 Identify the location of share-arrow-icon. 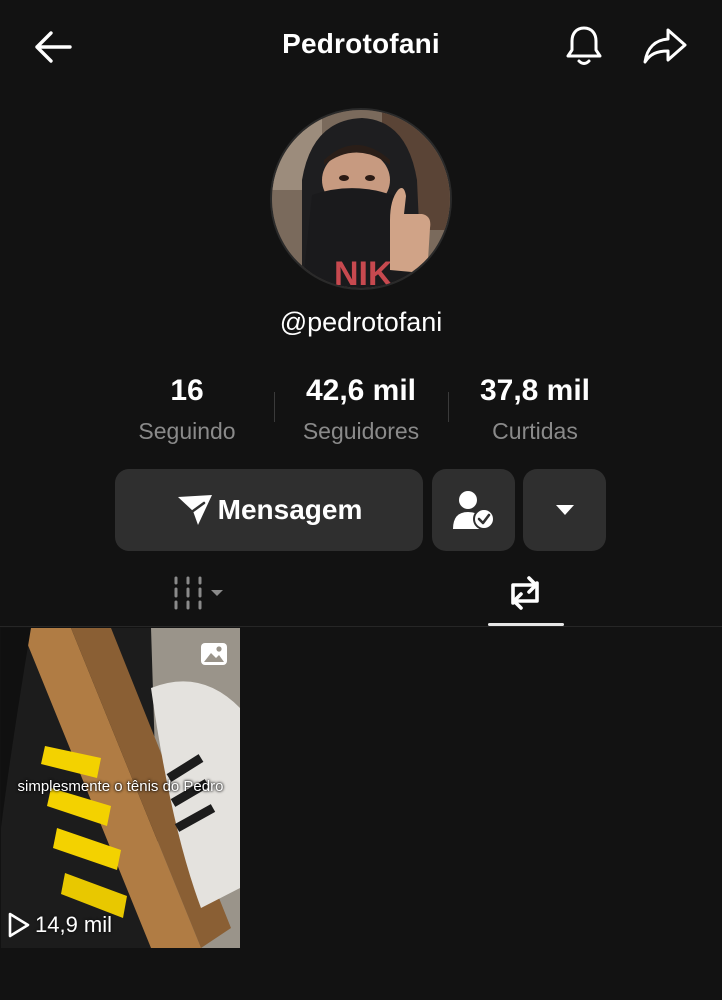
(665, 46).